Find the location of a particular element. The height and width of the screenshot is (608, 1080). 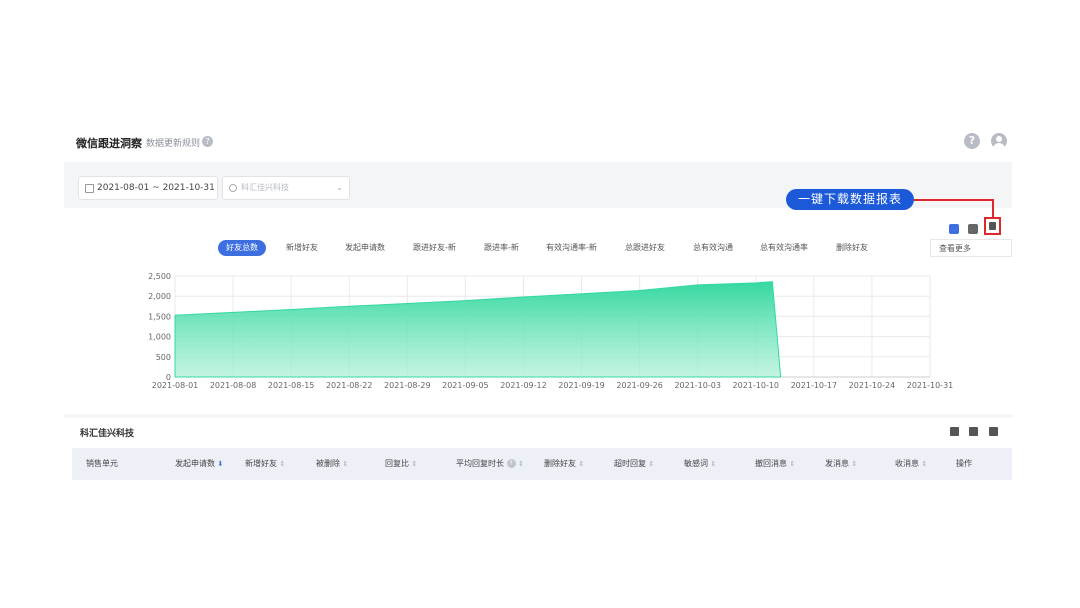

data-update-rule-link: 数据更新规则 is located at coordinates (173, 142).